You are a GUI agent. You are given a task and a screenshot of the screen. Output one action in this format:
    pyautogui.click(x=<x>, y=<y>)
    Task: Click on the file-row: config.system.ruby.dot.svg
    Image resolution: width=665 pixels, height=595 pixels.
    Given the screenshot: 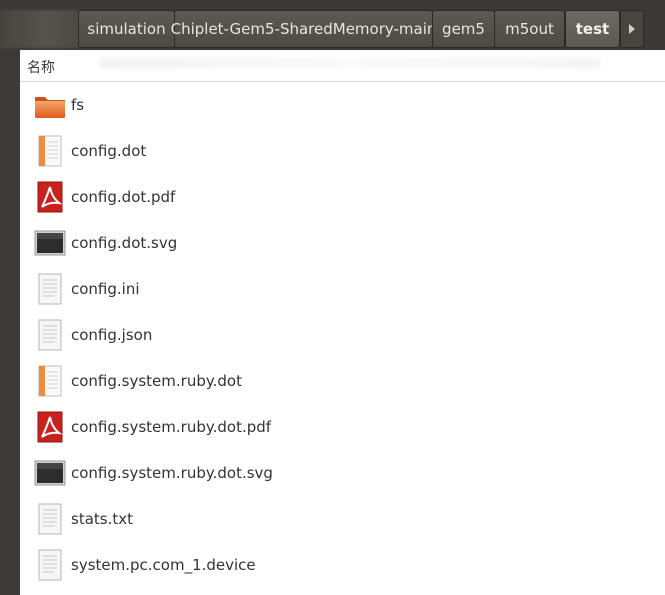 What is the action you would take?
    pyautogui.click(x=342, y=473)
    